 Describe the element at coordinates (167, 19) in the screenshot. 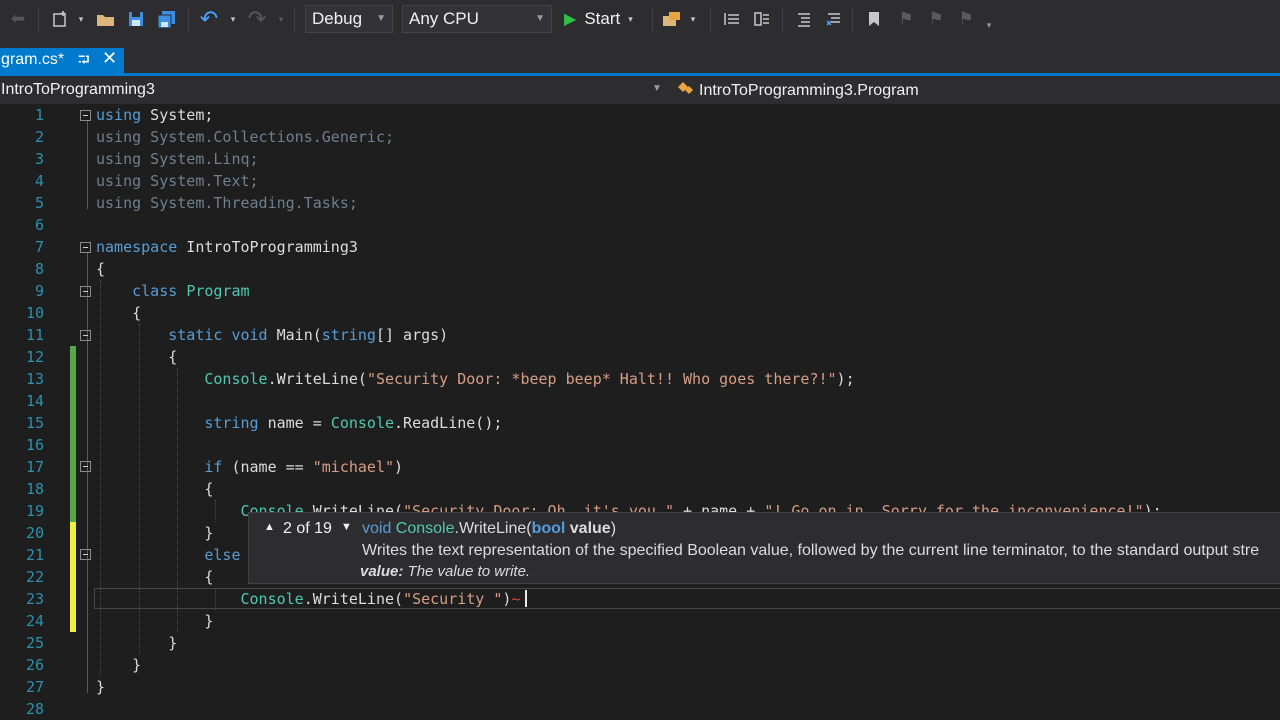

I see `save-all-icon` at that location.